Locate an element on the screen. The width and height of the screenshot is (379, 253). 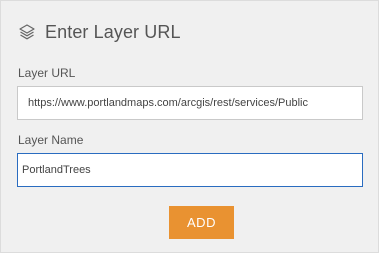
add-button: ADD is located at coordinates (201, 222).